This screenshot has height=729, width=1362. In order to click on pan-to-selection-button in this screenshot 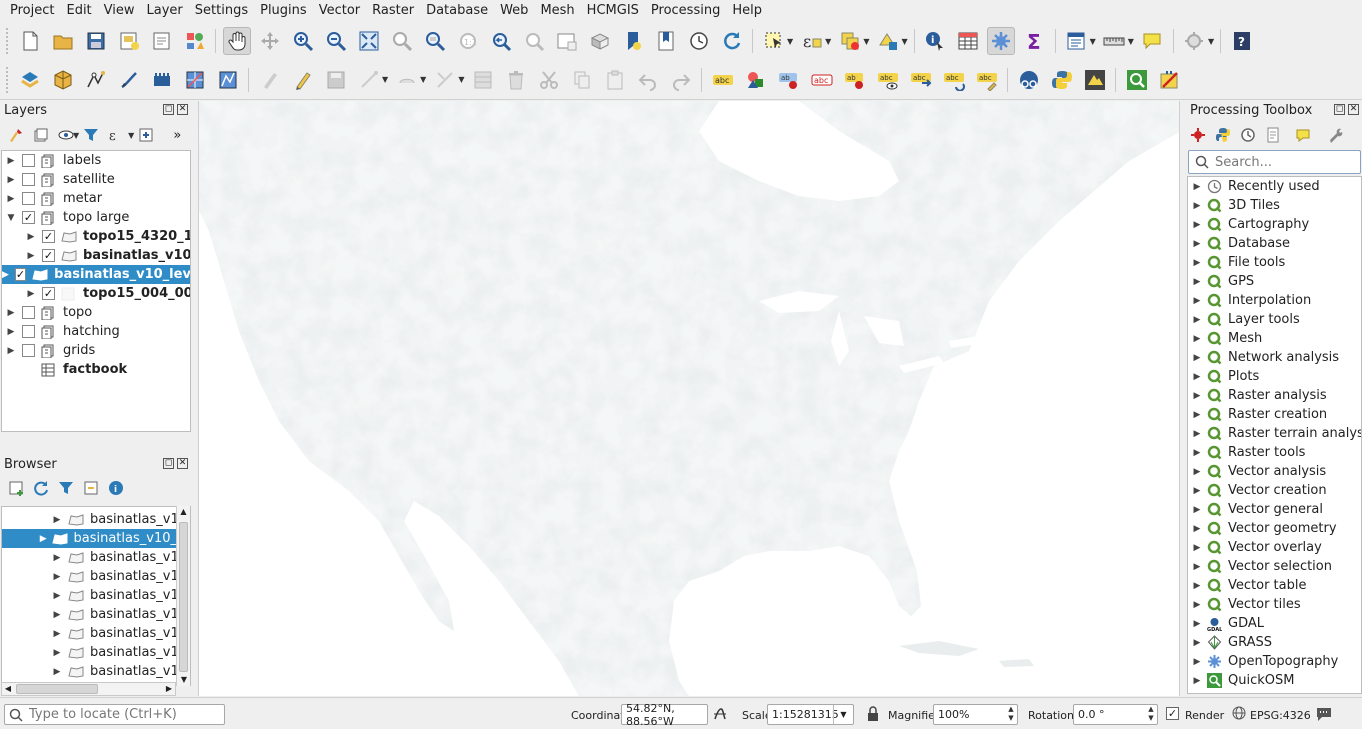, I will do `click(270, 41)`.